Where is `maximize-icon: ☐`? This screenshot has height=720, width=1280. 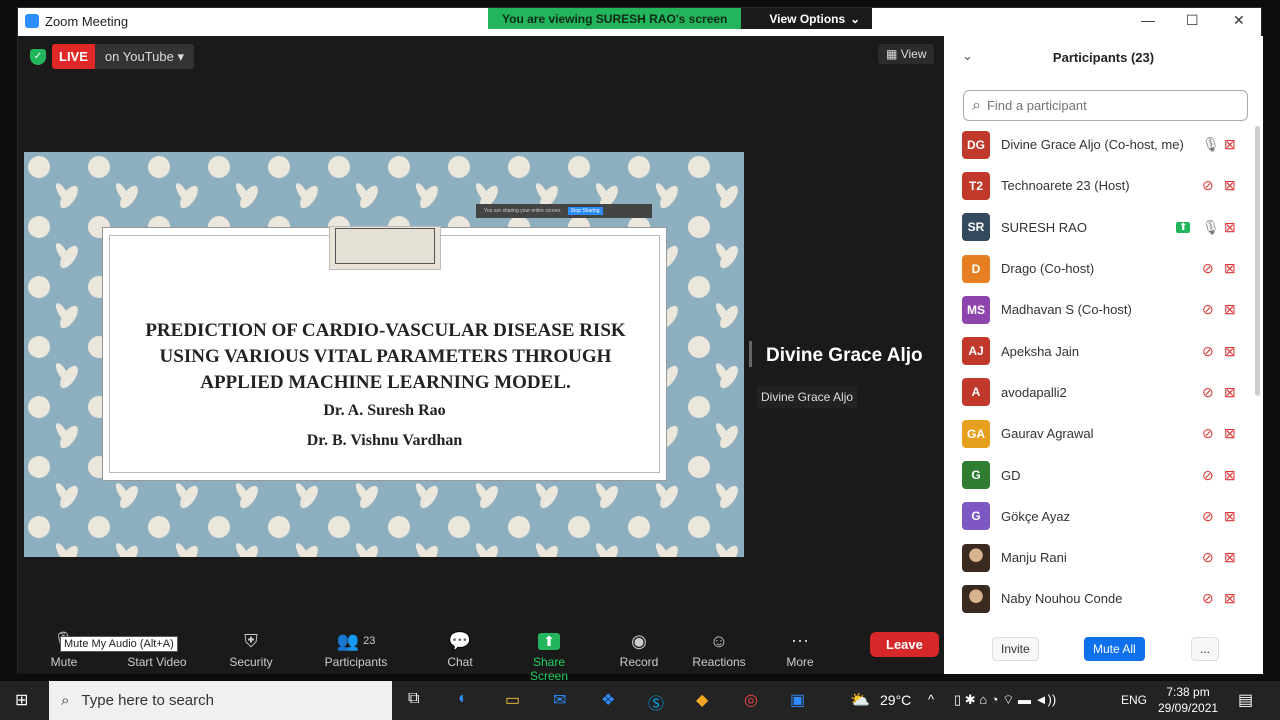 maximize-icon: ☐ is located at coordinates (1192, 20).